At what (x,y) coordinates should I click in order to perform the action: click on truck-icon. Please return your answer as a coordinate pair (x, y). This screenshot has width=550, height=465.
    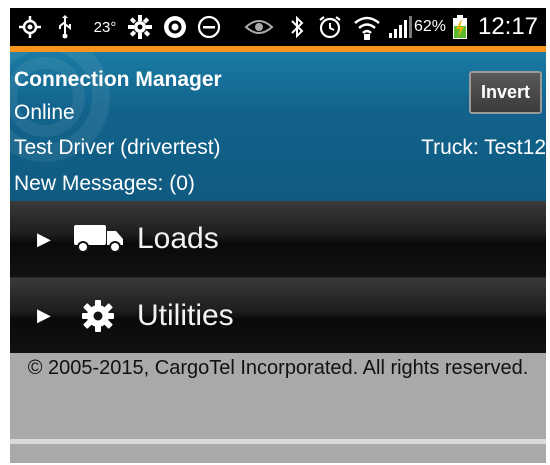
    Looking at the image, I should click on (99, 238).